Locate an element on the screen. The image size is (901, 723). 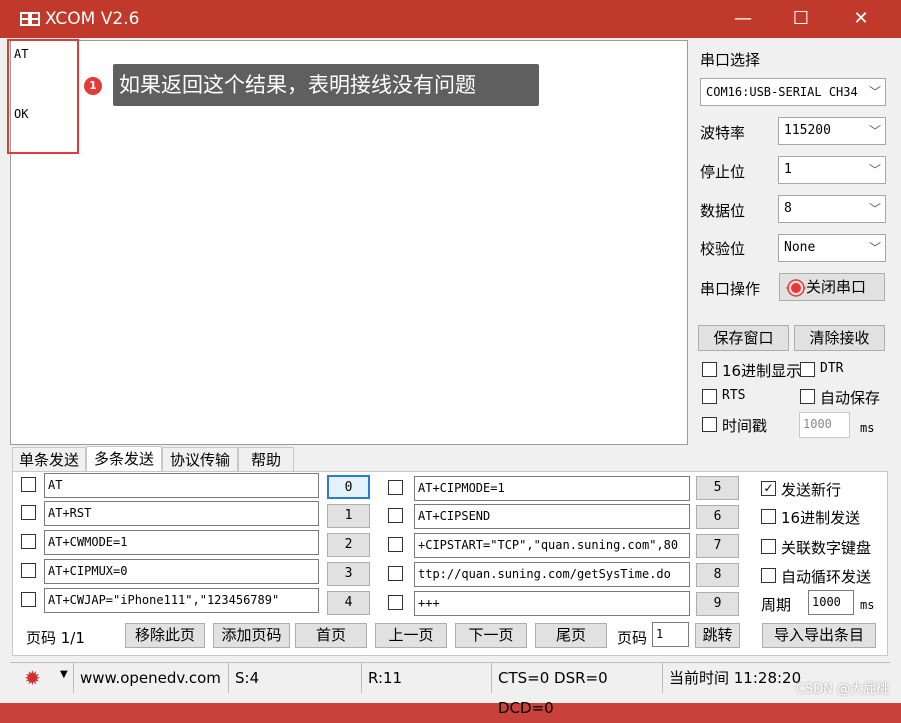
import-export-button: 导入导出条目 is located at coordinates (819, 635).